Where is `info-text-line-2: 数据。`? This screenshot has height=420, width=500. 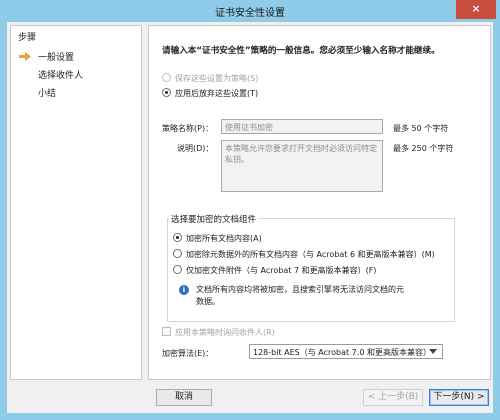
info-text-line-2: 数据。 is located at coordinates (208, 301).